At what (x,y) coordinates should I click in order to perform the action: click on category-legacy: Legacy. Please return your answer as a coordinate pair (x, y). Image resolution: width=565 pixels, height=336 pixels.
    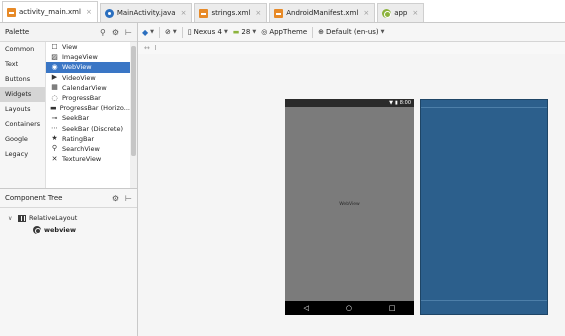
    Looking at the image, I should click on (22, 154).